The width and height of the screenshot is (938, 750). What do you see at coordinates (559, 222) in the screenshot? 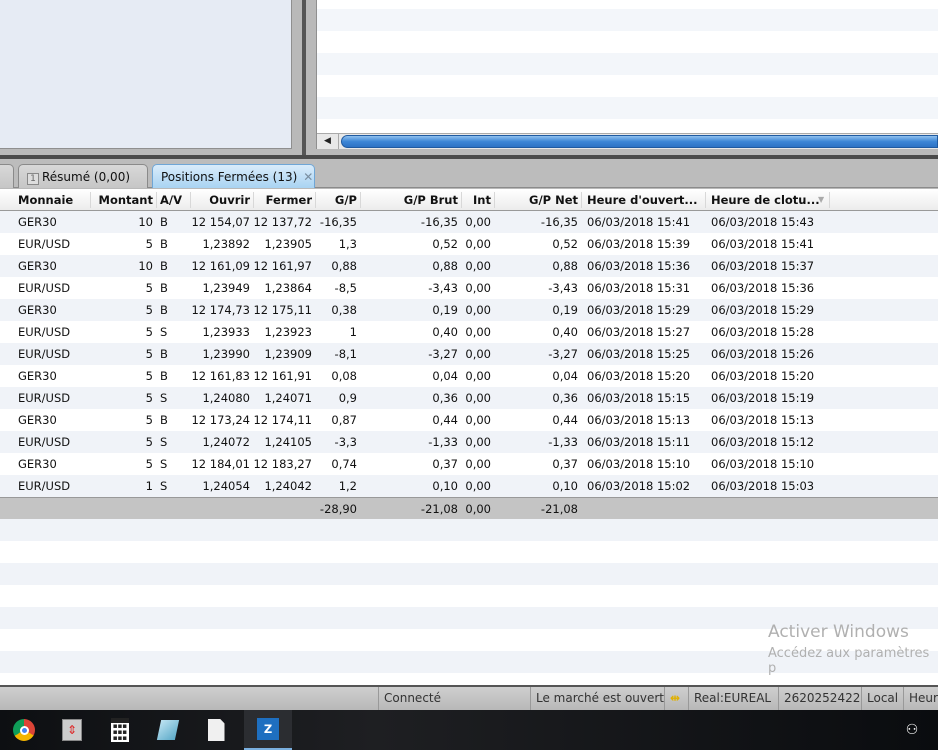
I see `cell-gp-net: -16,35` at bounding box center [559, 222].